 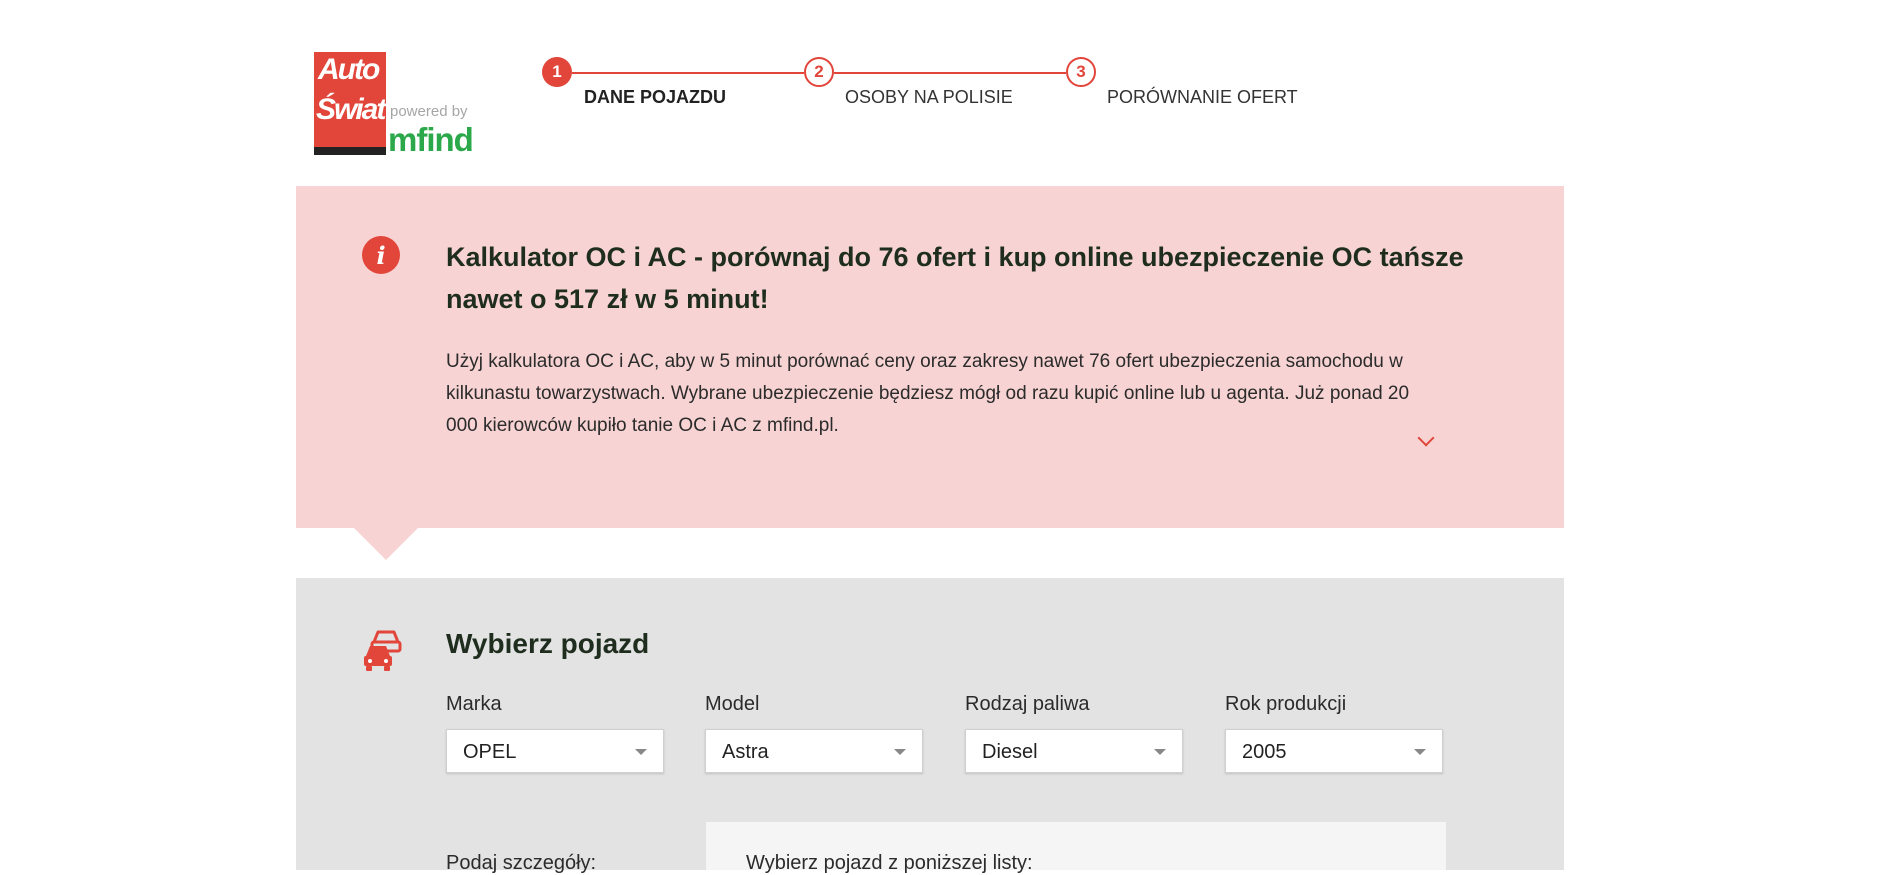 I want to click on vehicle-list-label: Wybierz pojazd z poniższej listy:, so click(x=889, y=863).